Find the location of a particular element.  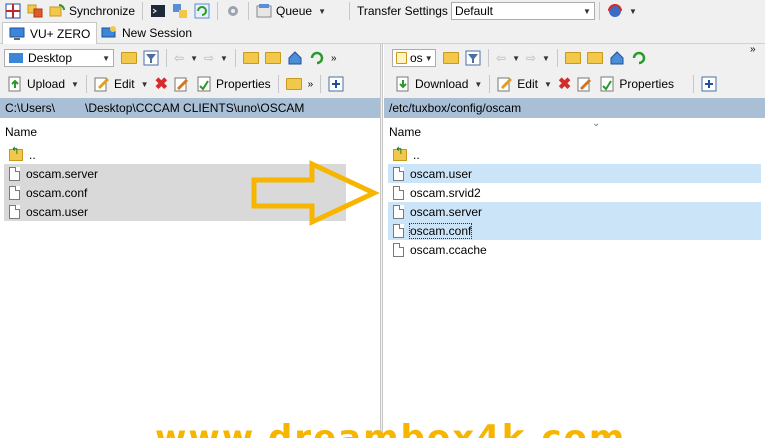

preferences-button is located at coordinates (233, 11).